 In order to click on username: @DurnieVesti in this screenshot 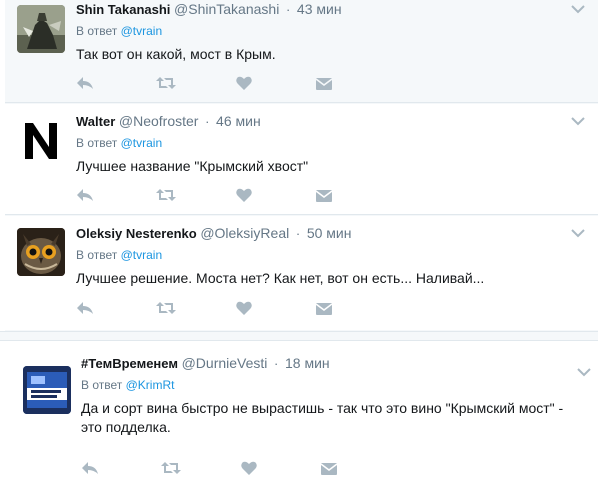, I will do `click(225, 363)`.